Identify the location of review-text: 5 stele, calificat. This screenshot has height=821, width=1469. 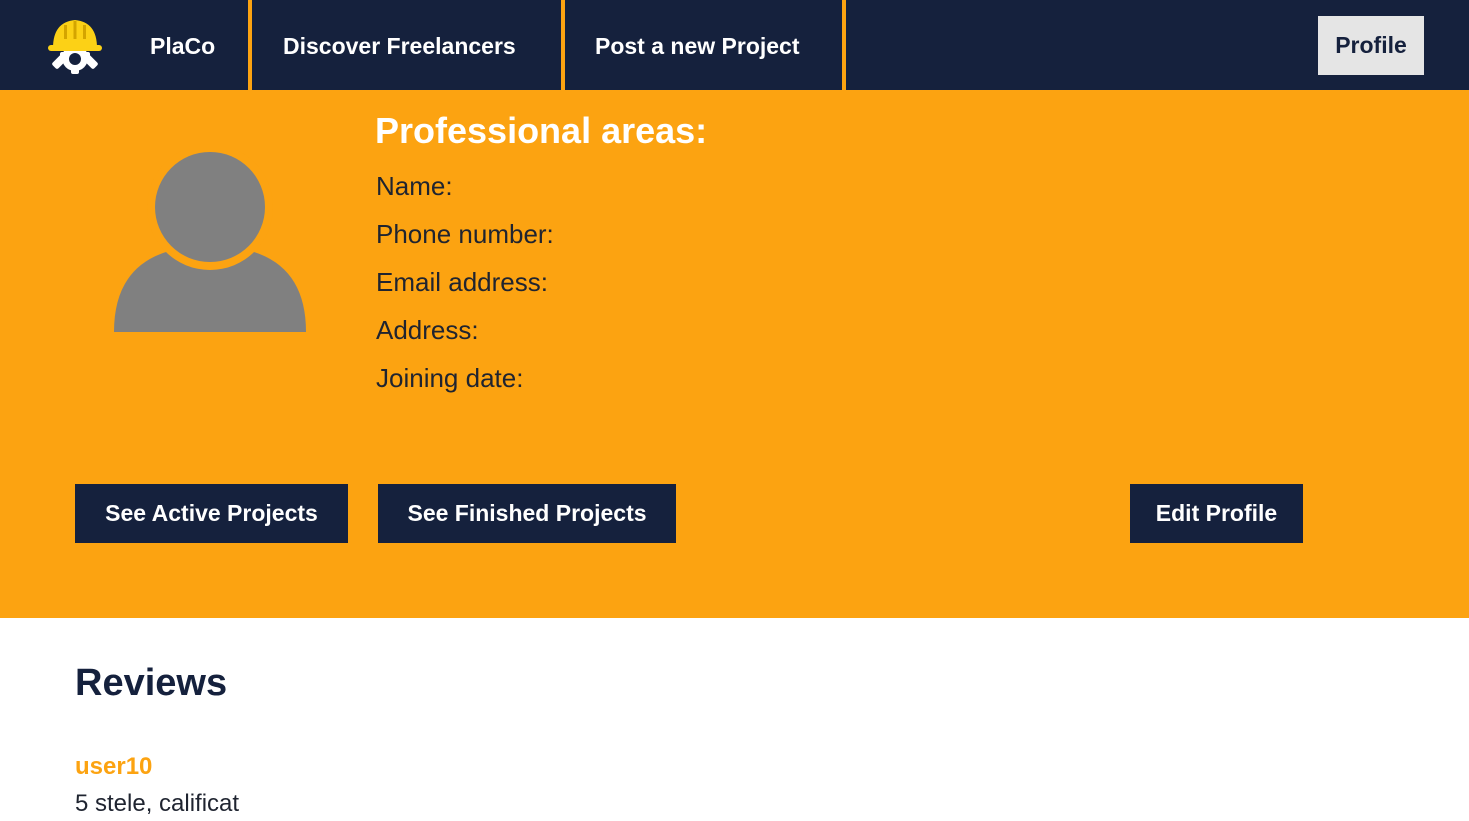
(157, 803).